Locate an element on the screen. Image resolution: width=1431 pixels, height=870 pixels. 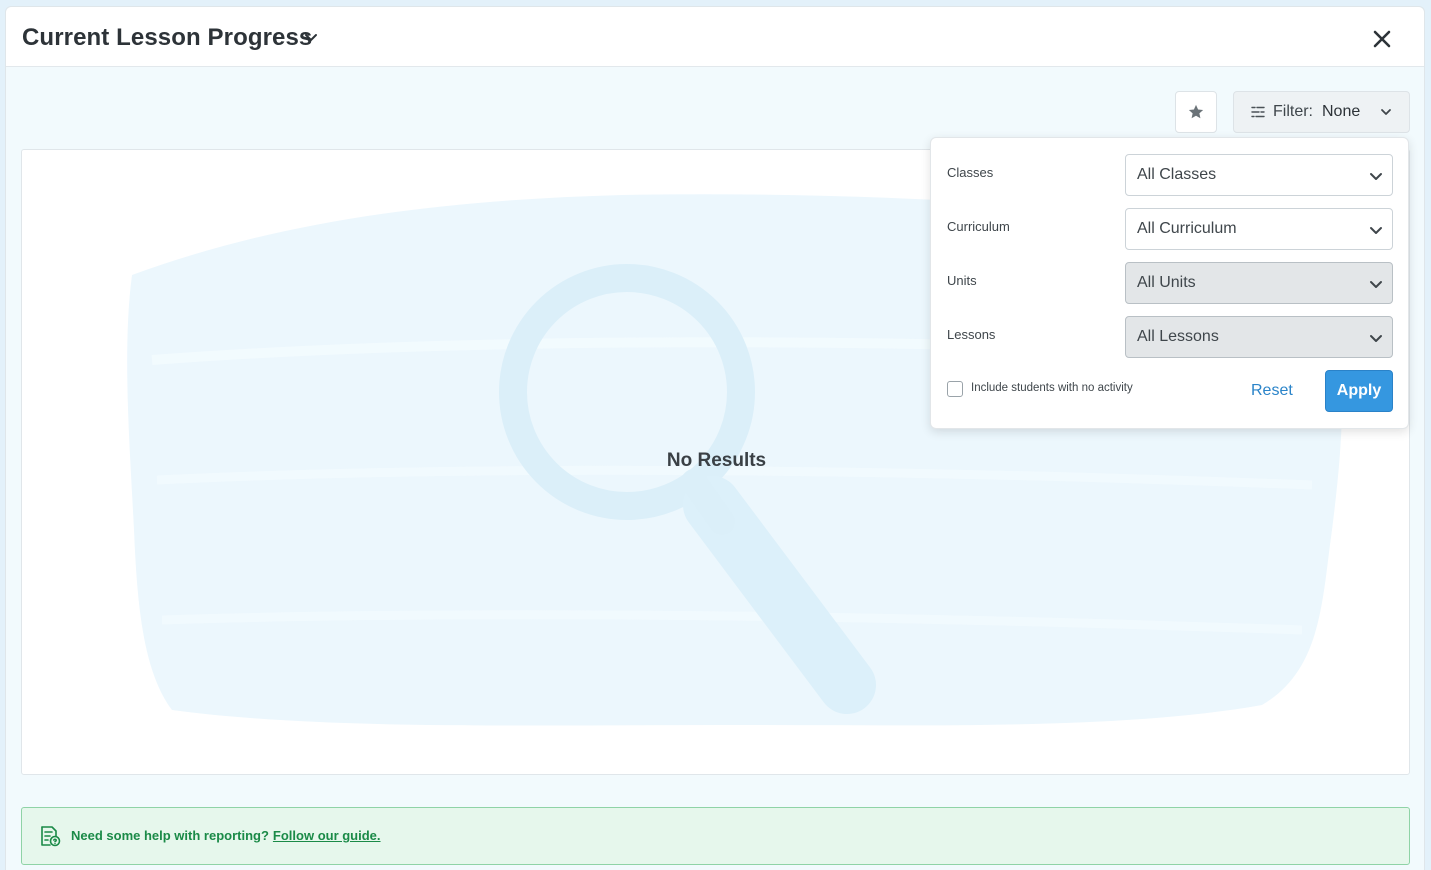
curriculum-label: Curriculum is located at coordinates (978, 226).